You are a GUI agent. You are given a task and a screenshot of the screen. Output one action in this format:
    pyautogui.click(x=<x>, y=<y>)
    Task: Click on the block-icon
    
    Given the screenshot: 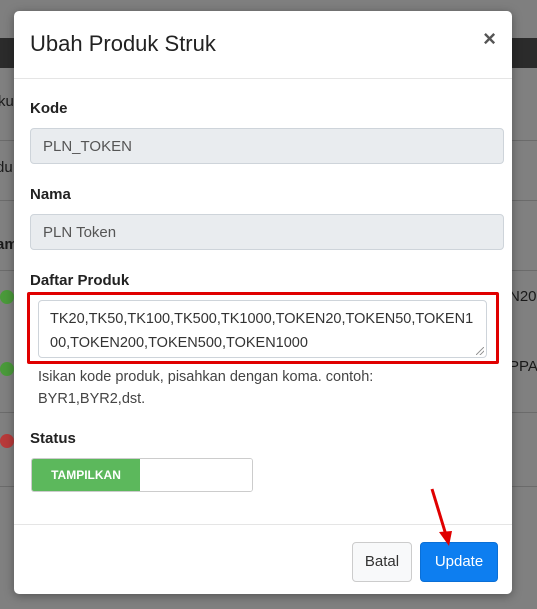 What is the action you would take?
    pyautogui.click(x=7, y=441)
    